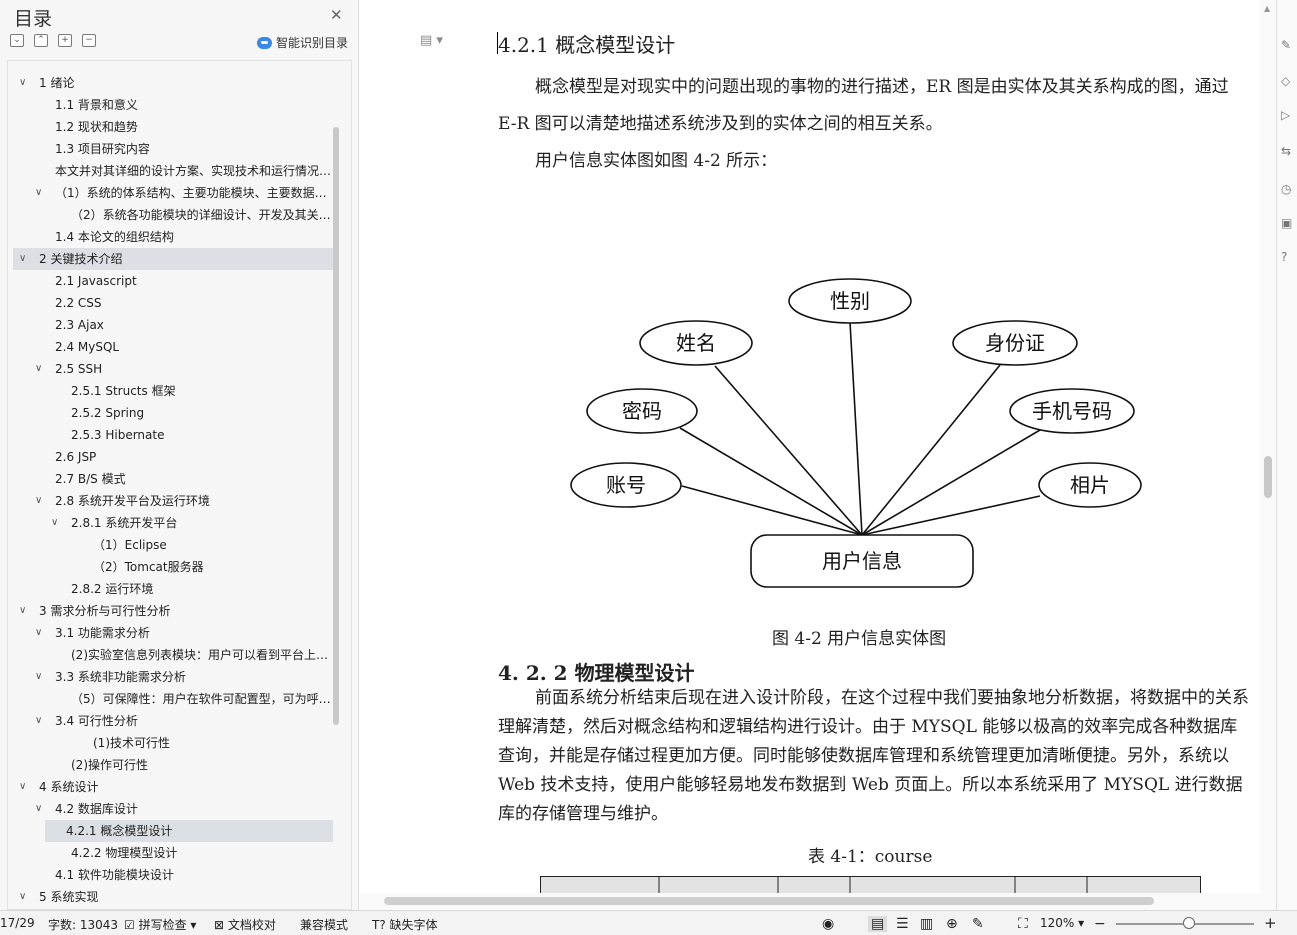 The height and width of the screenshot is (935, 1297). Describe the element at coordinates (89, 40) in the screenshot. I see `remove-heading-icon: −` at that location.